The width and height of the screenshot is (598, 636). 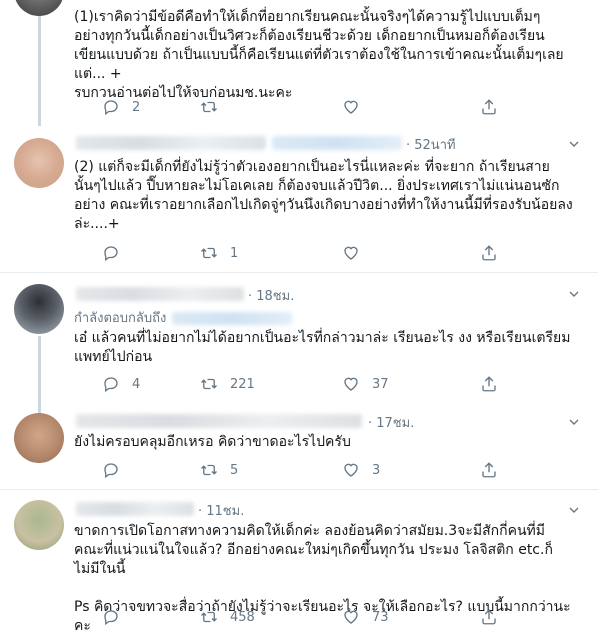 What do you see at coordinates (219, 253) in the screenshot?
I see `retweet-button: 1` at bounding box center [219, 253].